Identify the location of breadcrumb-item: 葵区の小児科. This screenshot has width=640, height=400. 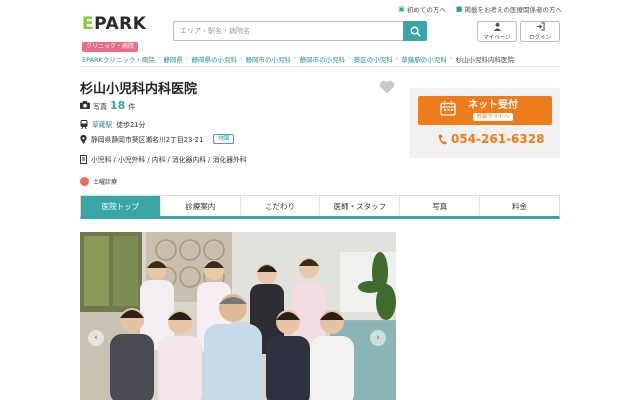
(373, 59).